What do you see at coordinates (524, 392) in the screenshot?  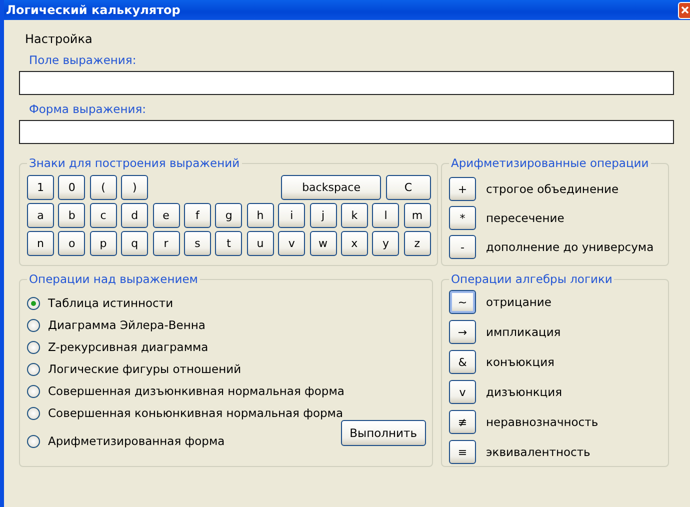 I see `operation-label: дизъюнкция` at bounding box center [524, 392].